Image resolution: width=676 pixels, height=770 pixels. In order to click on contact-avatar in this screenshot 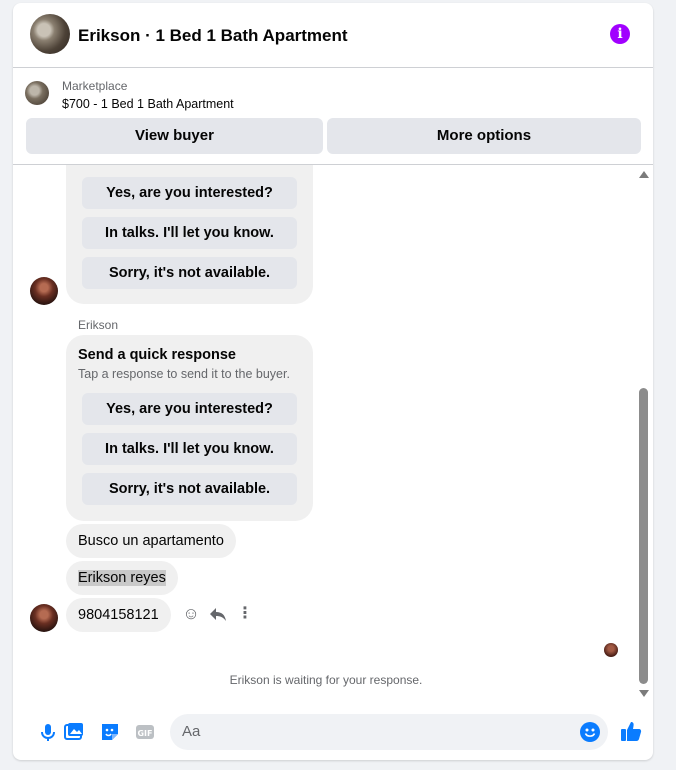, I will do `click(50, 34)`.